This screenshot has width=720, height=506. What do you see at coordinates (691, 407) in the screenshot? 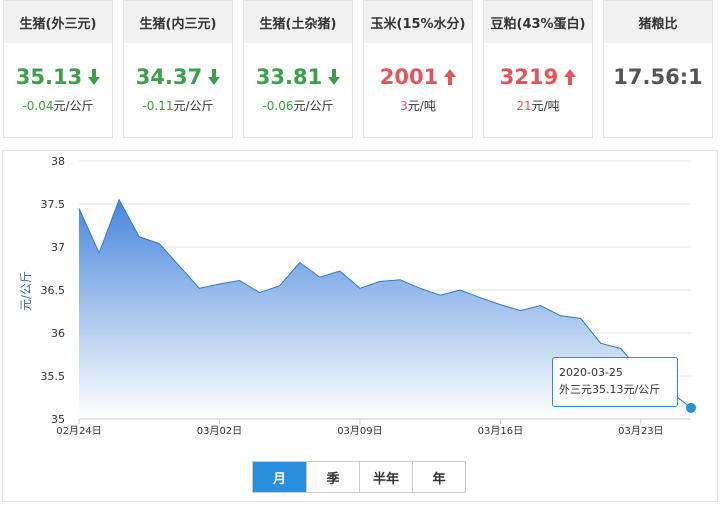
I see `data-point` at bounding box center [691, 407].